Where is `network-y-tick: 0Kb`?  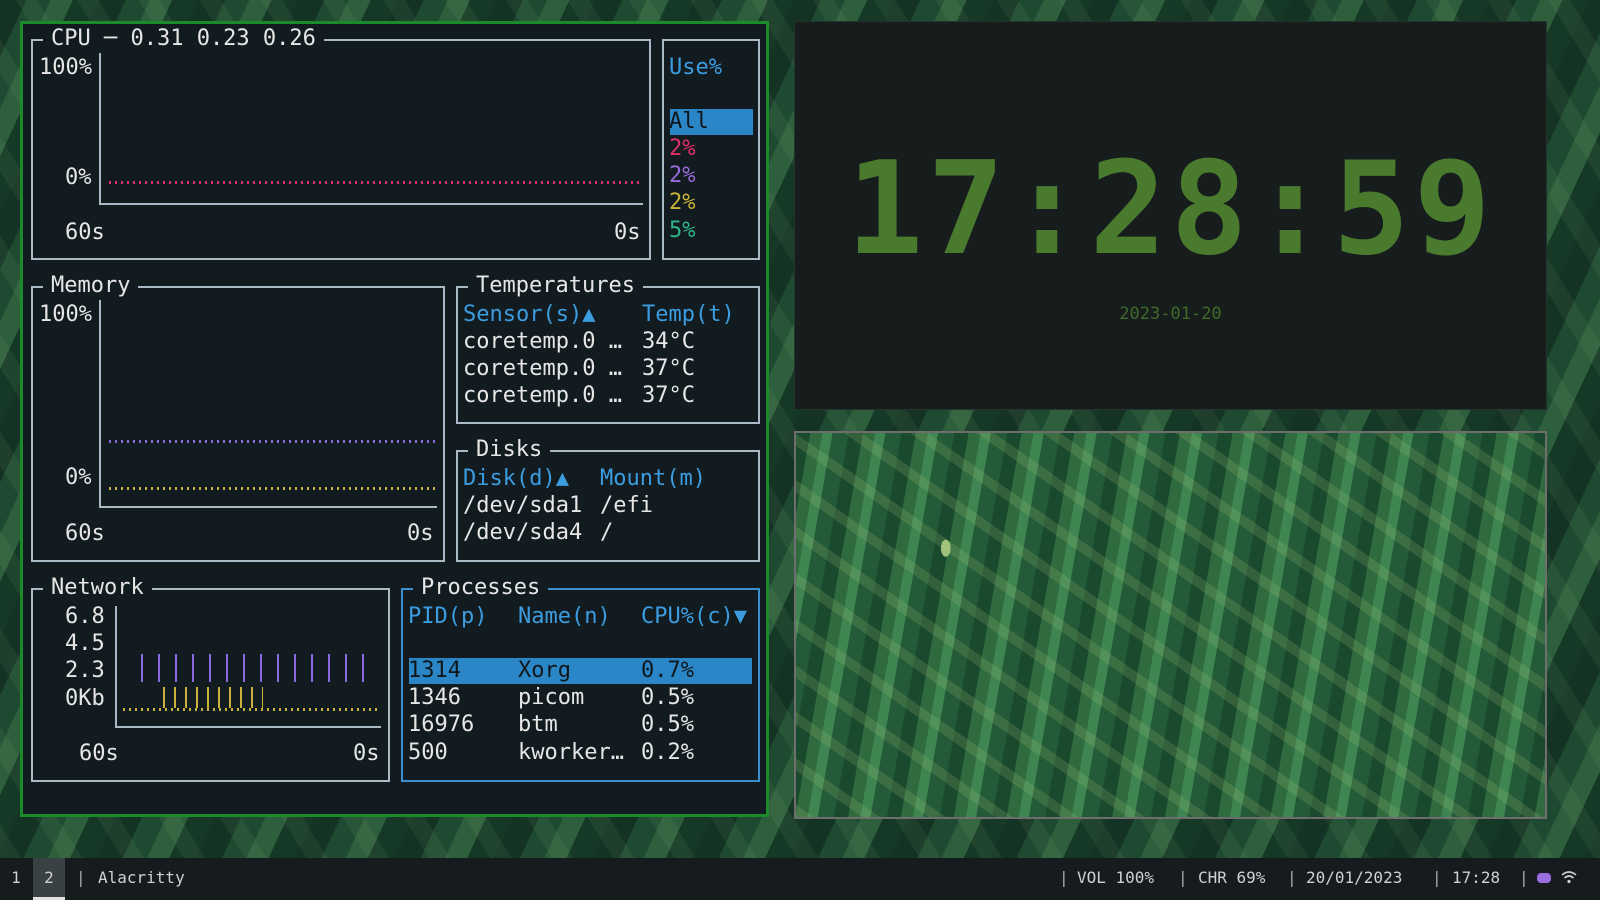
network-y-tick: 0Kb is located at coordinates (85, 698).